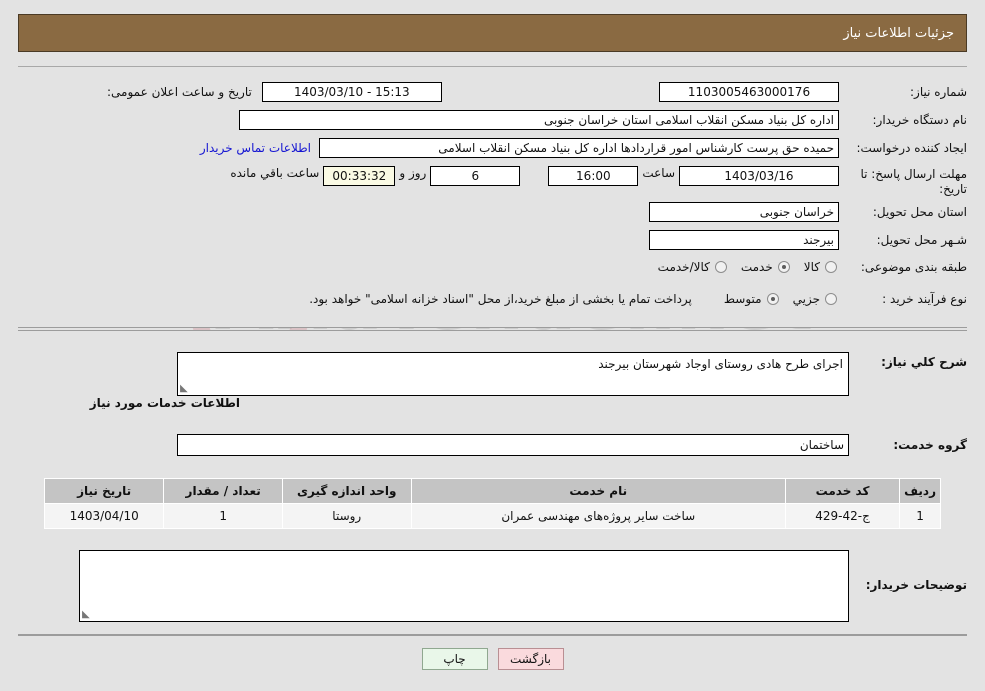  I want to click on row-subject-category: طبقه بندی موضوعی: کالا خدمت کالا/خدمت, so click(805, 267).